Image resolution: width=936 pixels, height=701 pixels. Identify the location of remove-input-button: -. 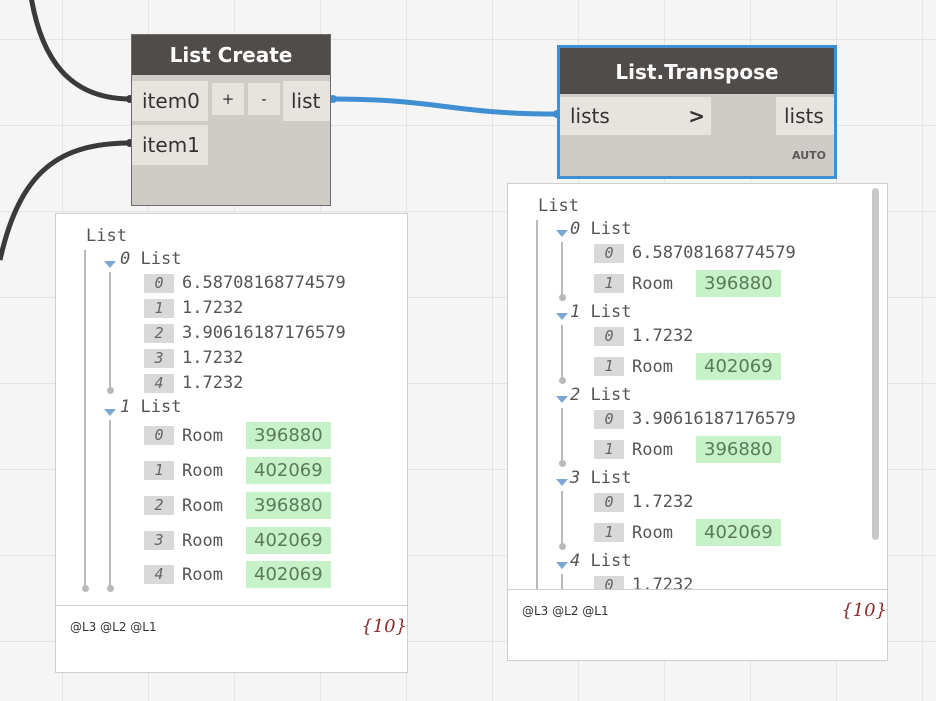
(264, 99).